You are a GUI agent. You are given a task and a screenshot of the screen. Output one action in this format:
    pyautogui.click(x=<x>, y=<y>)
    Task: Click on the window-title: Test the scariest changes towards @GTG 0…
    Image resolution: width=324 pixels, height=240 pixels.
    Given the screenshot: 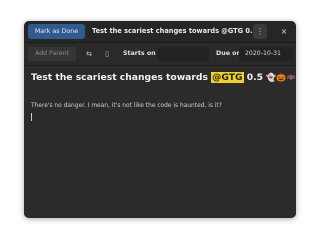 What is the action you would take?
    pyautogui.click(x=175, y=31)
    